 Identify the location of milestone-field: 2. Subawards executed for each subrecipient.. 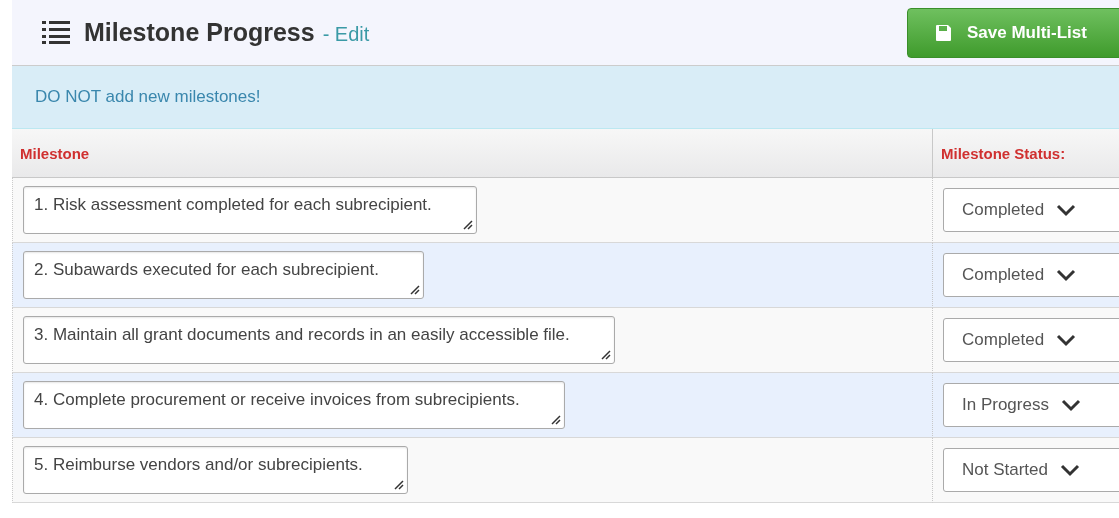
(223, 275).